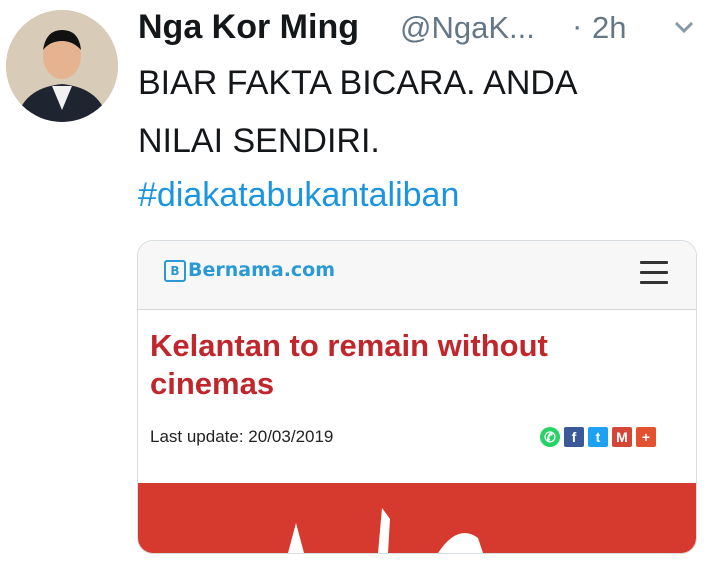  What do you see at coordinates (262, 270) in the screenshot?
I see `site-name: Bernama.com` at bounding box center [262, 270].